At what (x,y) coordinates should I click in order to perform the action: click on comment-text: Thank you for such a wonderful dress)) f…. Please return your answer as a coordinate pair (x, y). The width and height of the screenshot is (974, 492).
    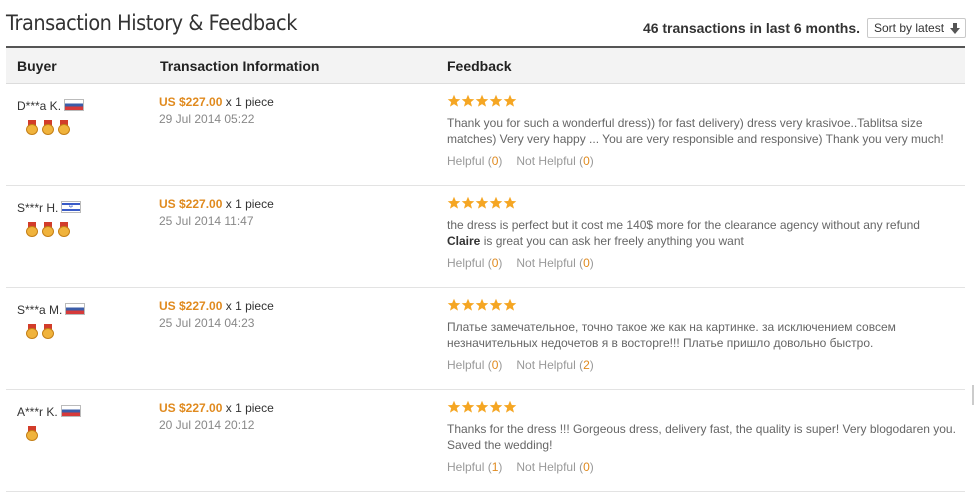
    Looking at the image, I should click on (695, 131).